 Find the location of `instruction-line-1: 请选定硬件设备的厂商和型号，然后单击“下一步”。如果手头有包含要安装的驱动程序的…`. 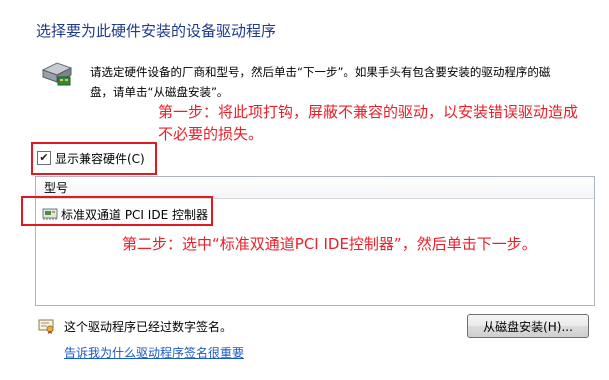

instruction-line-1: 请选定硬件设备的厂商和型号，然后单击“下一步”。如果手头有包含要安装的驱动程序的… is located at coordinates (320, 72).